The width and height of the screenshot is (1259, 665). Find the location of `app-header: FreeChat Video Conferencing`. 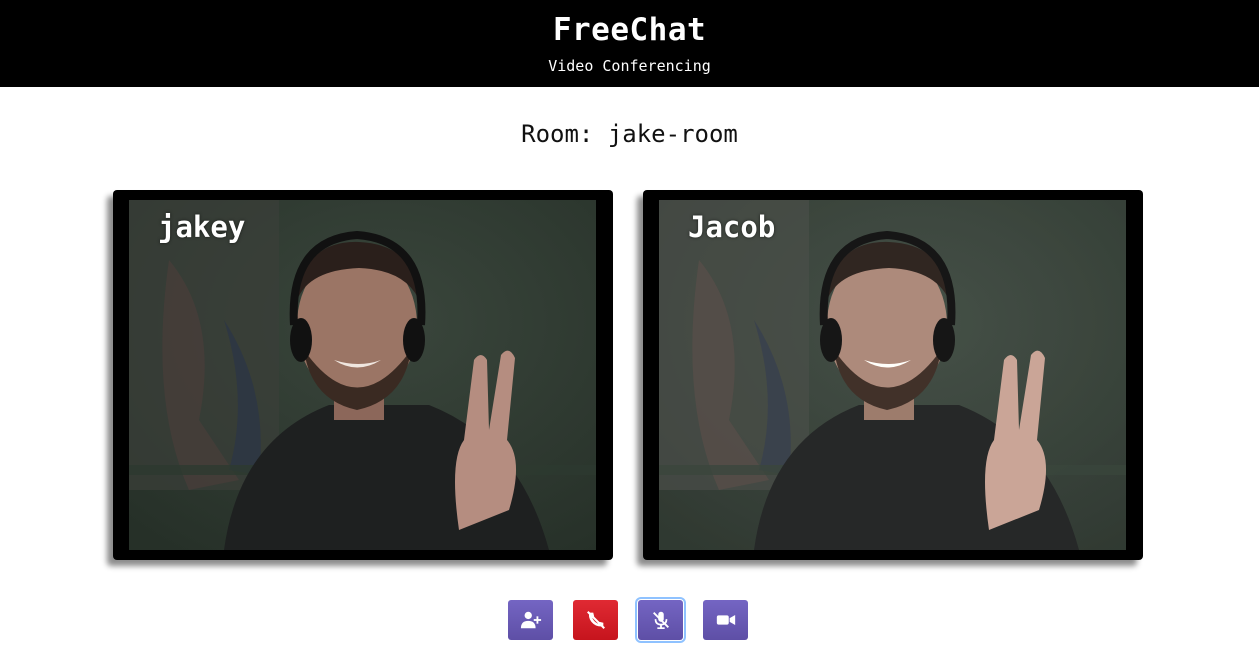

app-header: FreeChat Video Conferencing is located at coordinates (629, 43).